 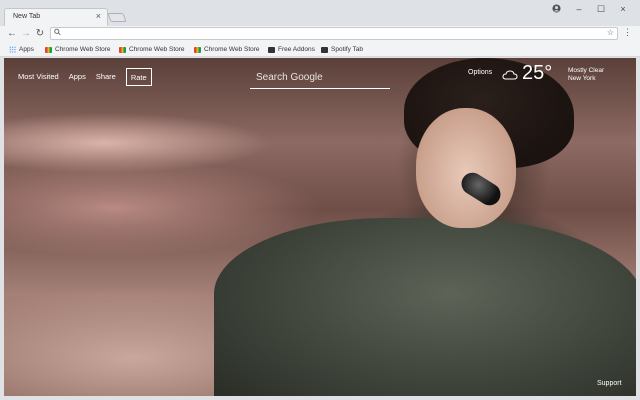 What do you see at coordinates (38, 77) in the screenshot?
I see `most-visited-link: Most Visited` at bounding box center [38, 77].